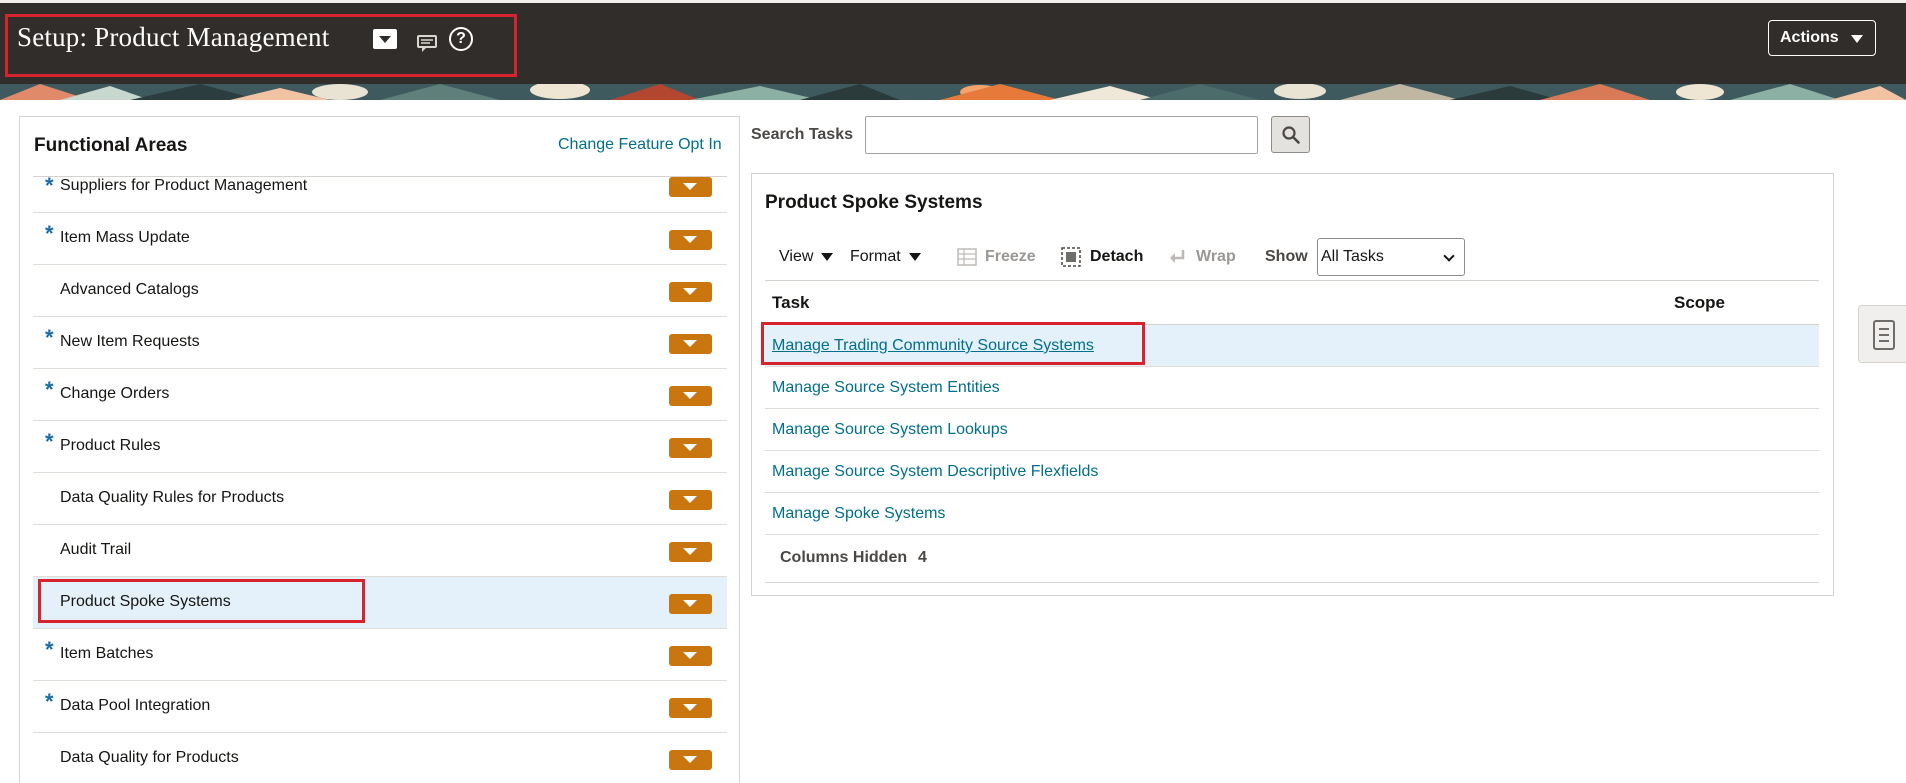 This screenshot has width=1906, height=783. I want to click on show-select-value: All Tasks, so click(1352, 256).